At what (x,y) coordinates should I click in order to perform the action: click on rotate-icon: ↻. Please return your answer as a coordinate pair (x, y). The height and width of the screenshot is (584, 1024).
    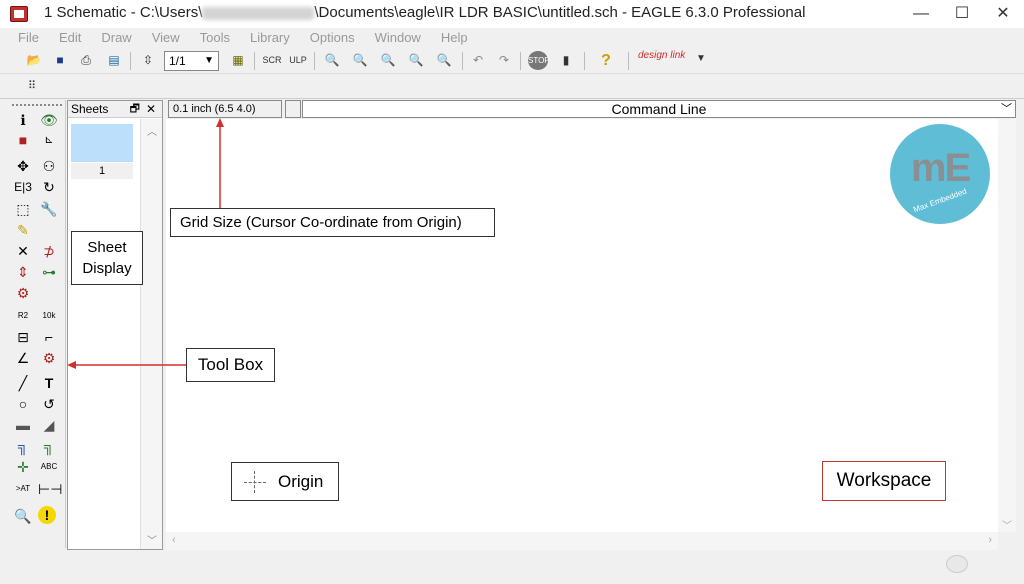
    Looking at the image, I should click on (49, 187).